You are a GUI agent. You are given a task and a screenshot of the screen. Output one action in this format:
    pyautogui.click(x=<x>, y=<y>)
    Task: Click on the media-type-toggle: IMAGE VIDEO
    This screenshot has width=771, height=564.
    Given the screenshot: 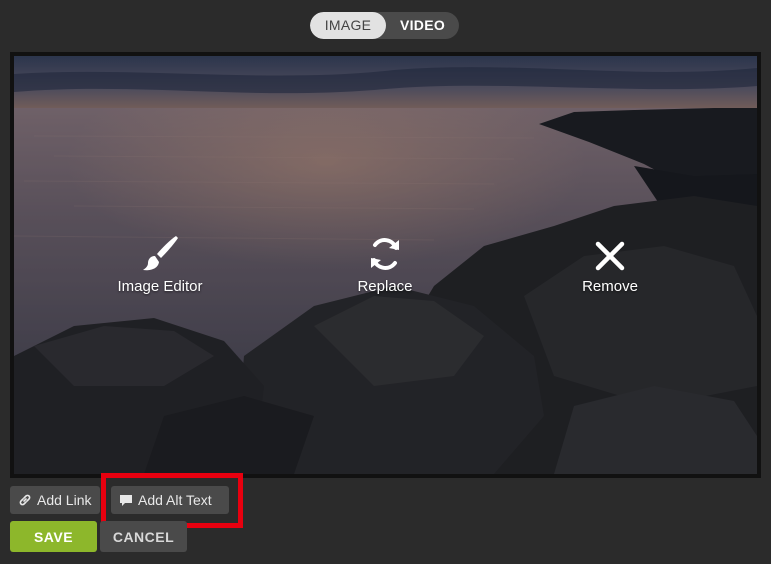 What is the action you would take?
    pyautogui.click(x=384, y=25)
    